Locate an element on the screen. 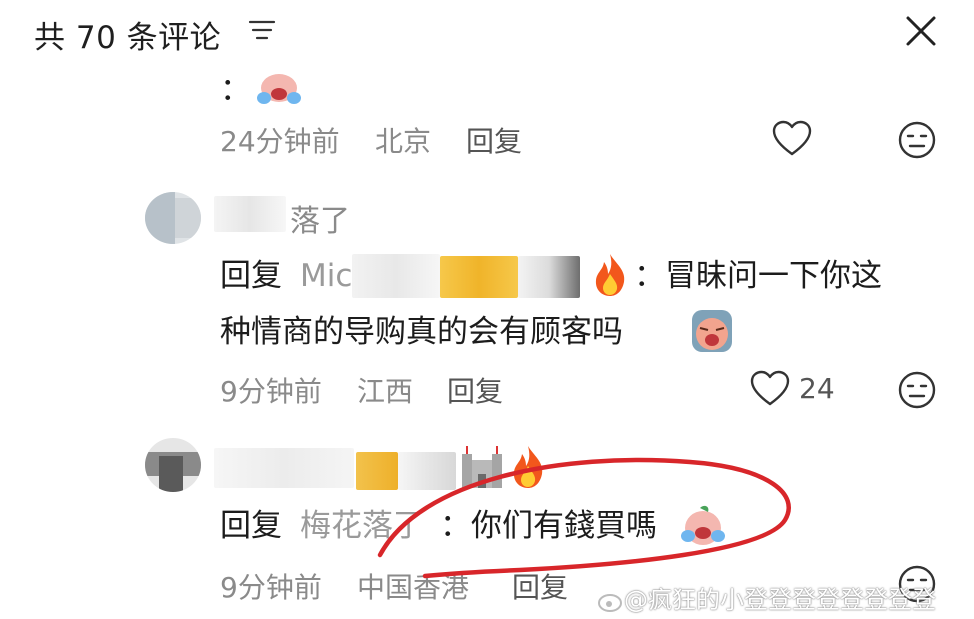  weibo-logo-icon is located at coordinates (611, 601).